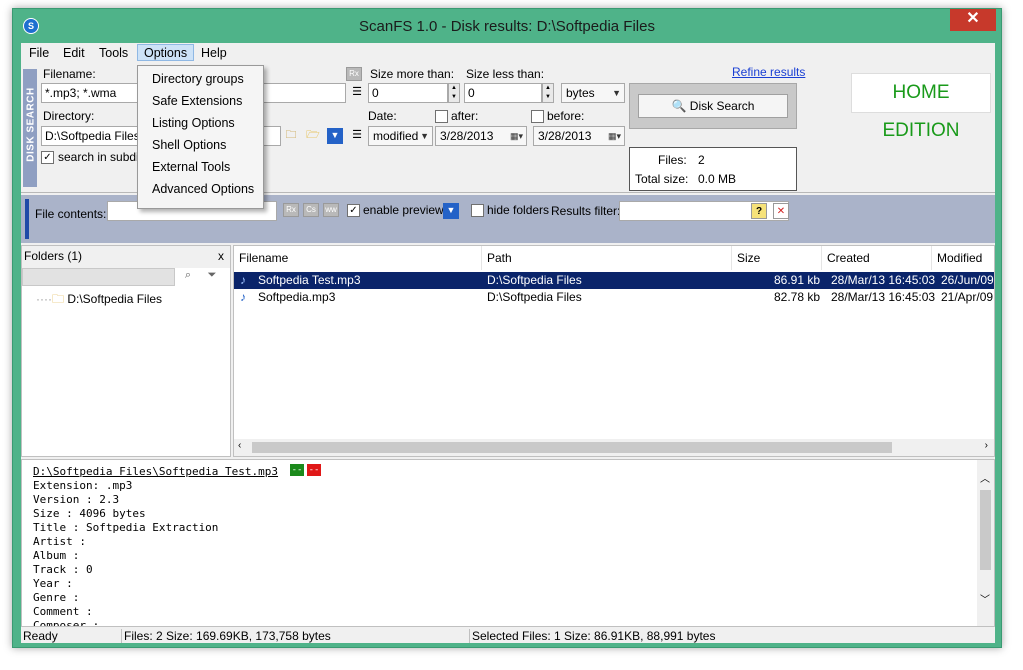 This screenshot has width=1023, height=670. What do you see at coordinates (203, 189) in the screenshot?
I see `menu-item-advanced-options: Advanced Options` at bounding box center [203, 189].